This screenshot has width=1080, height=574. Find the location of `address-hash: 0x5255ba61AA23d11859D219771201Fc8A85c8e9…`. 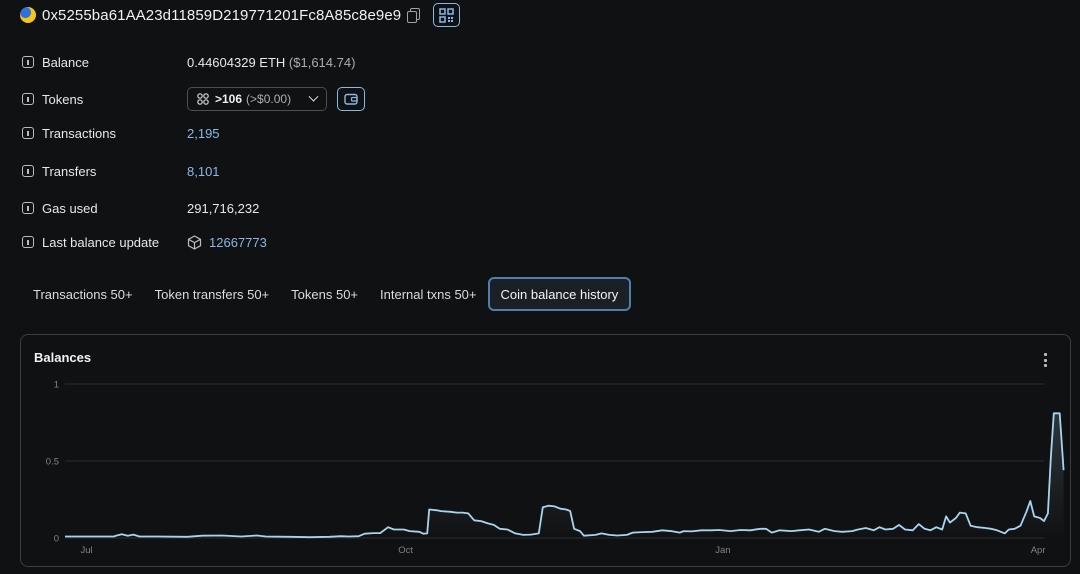

address-hash: 0x5255ba61AA23d11859D219771201Fc8A85c8e9… is located at coordinates (221, 15).